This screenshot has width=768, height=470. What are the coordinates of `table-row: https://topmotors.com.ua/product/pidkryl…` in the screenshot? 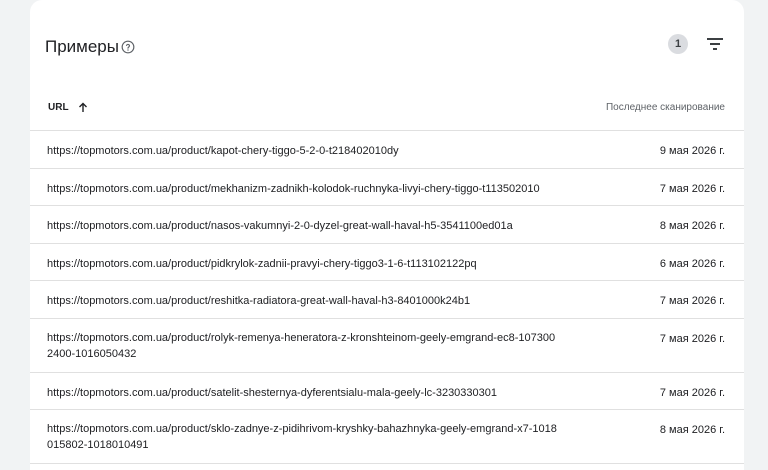 It's located at (387, 262).